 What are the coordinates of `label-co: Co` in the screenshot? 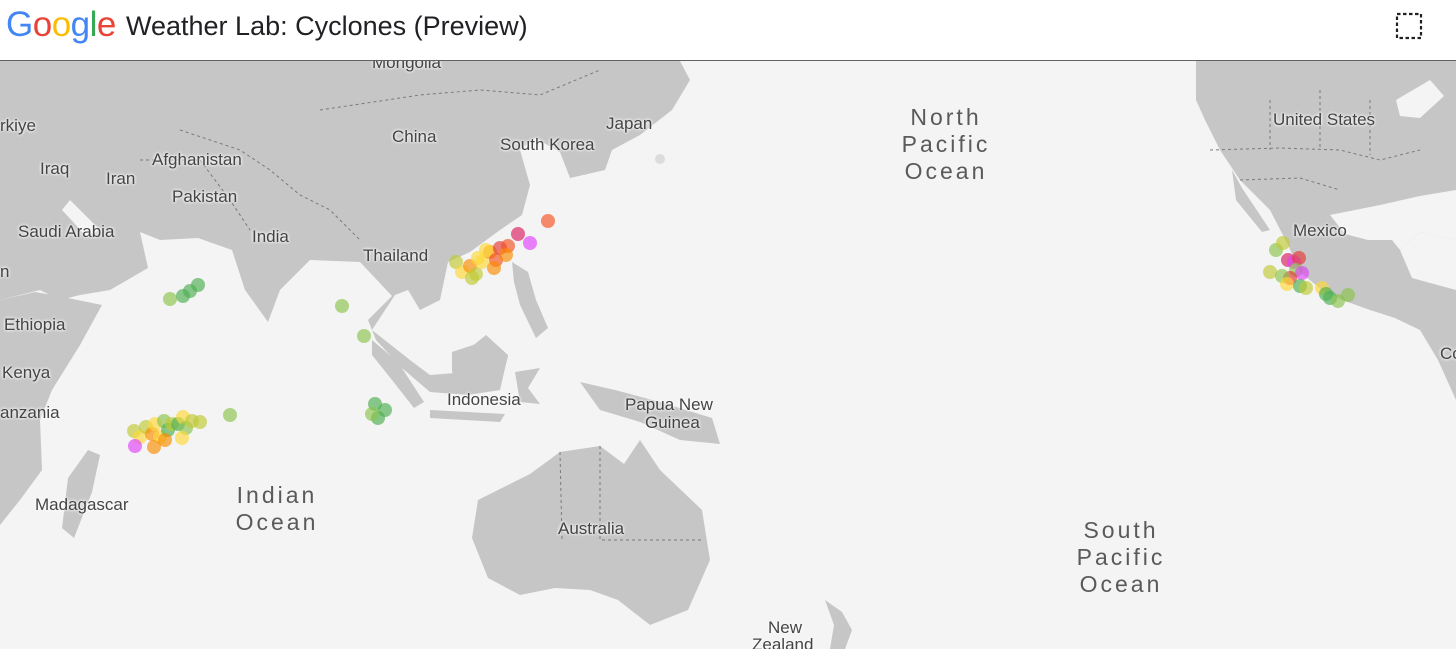 It's located at (1448, 353).